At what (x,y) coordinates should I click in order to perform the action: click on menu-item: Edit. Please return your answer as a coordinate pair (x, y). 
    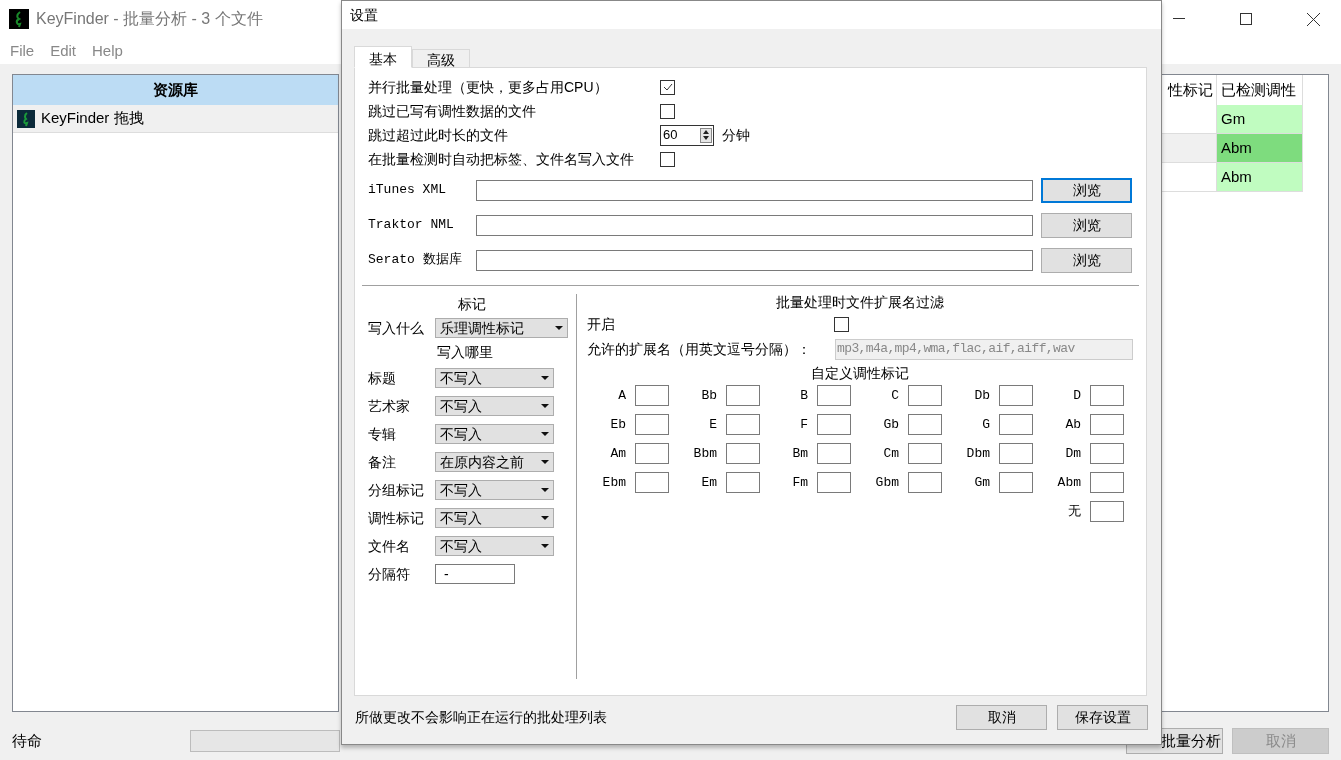
    Looking at the image, I should click on (63, 51).